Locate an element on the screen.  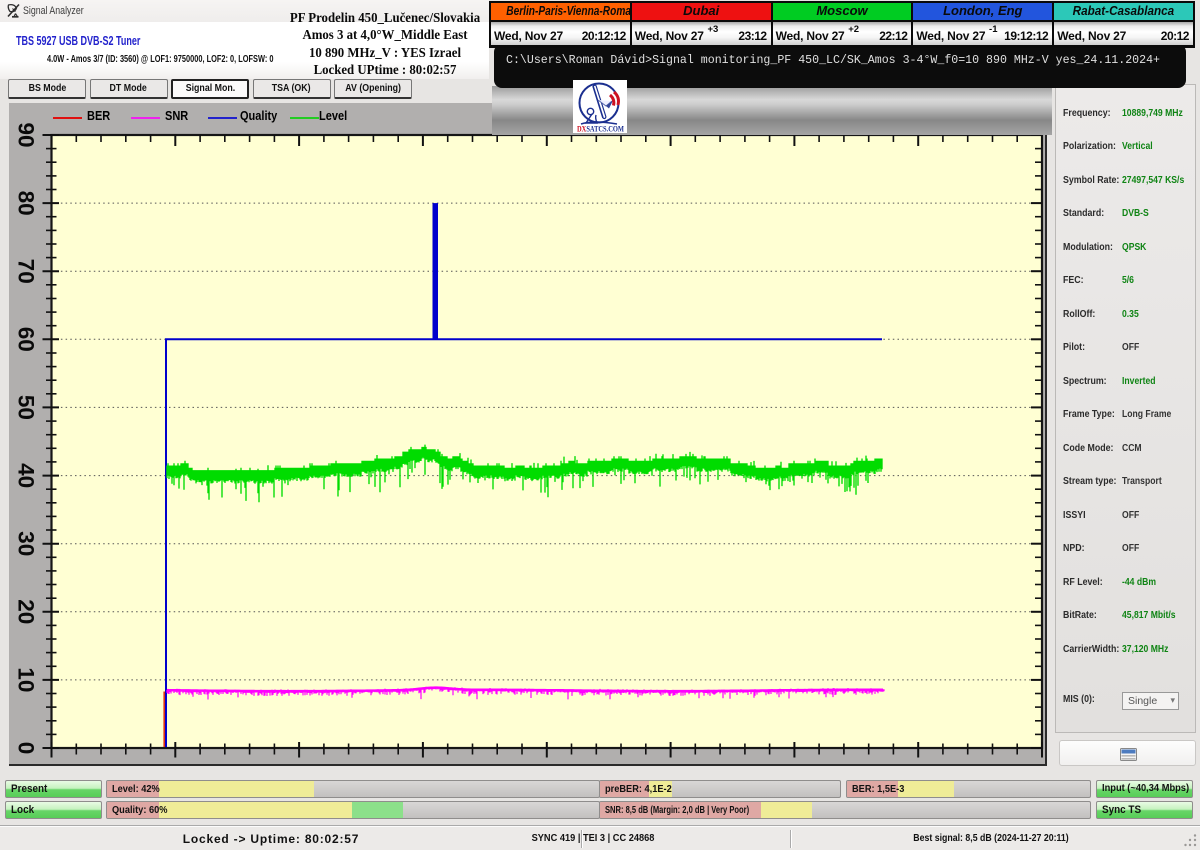
svg-text: 30 is located at coordinates (26, 543).